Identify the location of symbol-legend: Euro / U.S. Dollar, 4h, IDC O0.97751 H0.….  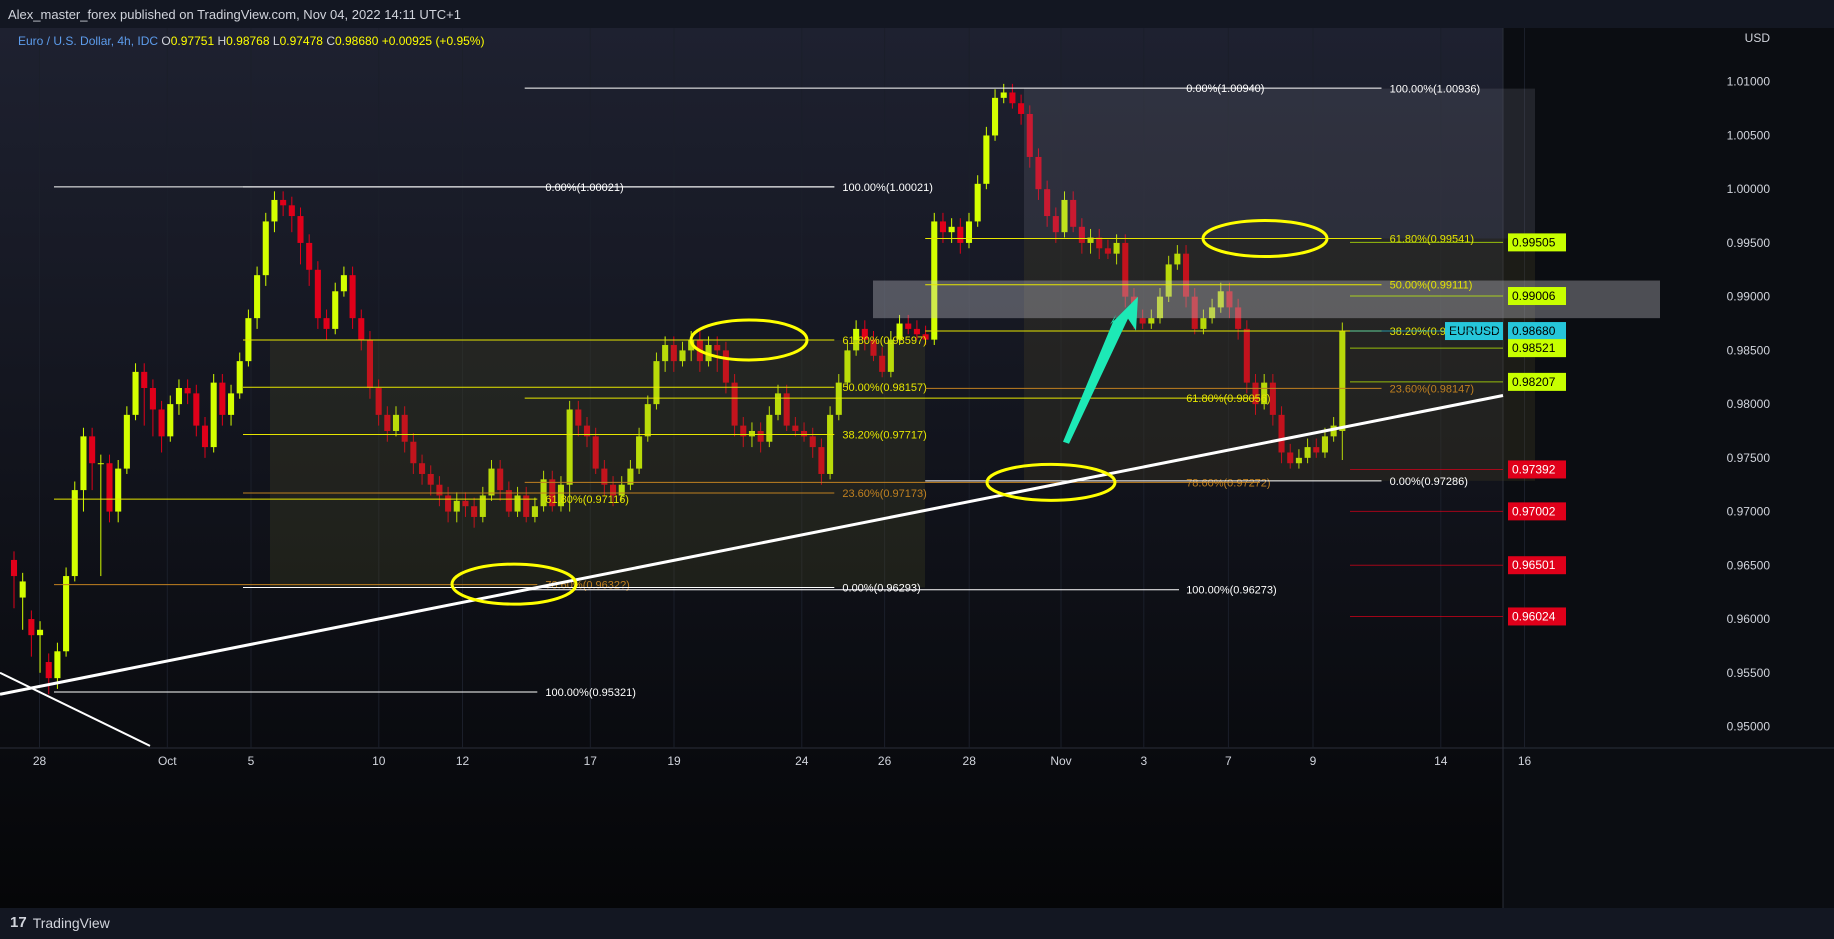
(251, 41).